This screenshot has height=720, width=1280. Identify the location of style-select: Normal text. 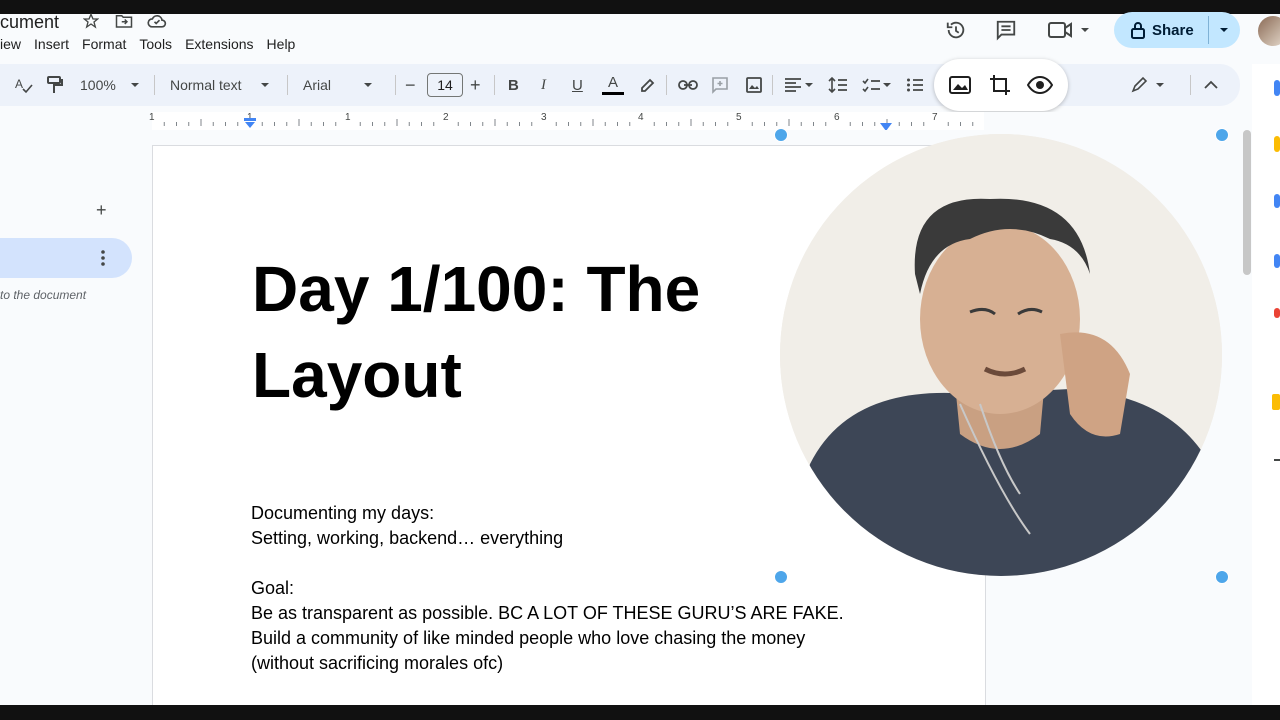
(220, 85).